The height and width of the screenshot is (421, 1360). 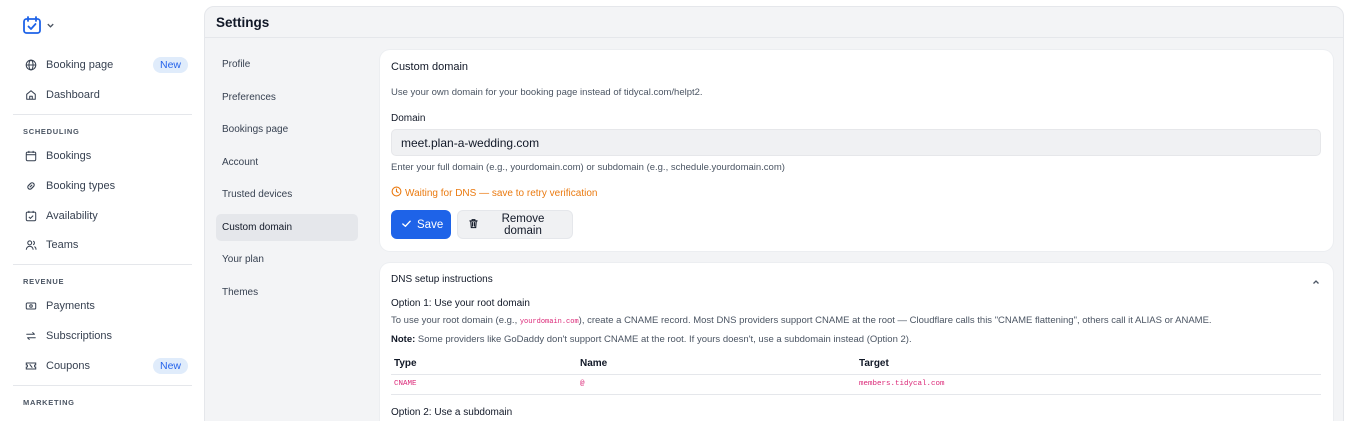 I want to click on subnav-item-your-plan: Your plan, so click(x=287, y=259).